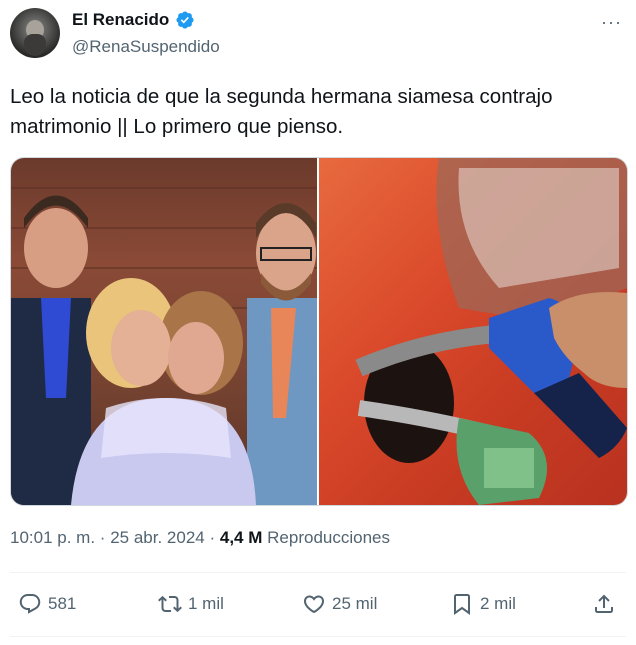  What do you see at coordinates (611, 22) in the screenshot?
I see `more-icon: ···` at bounding box center [611, 22].